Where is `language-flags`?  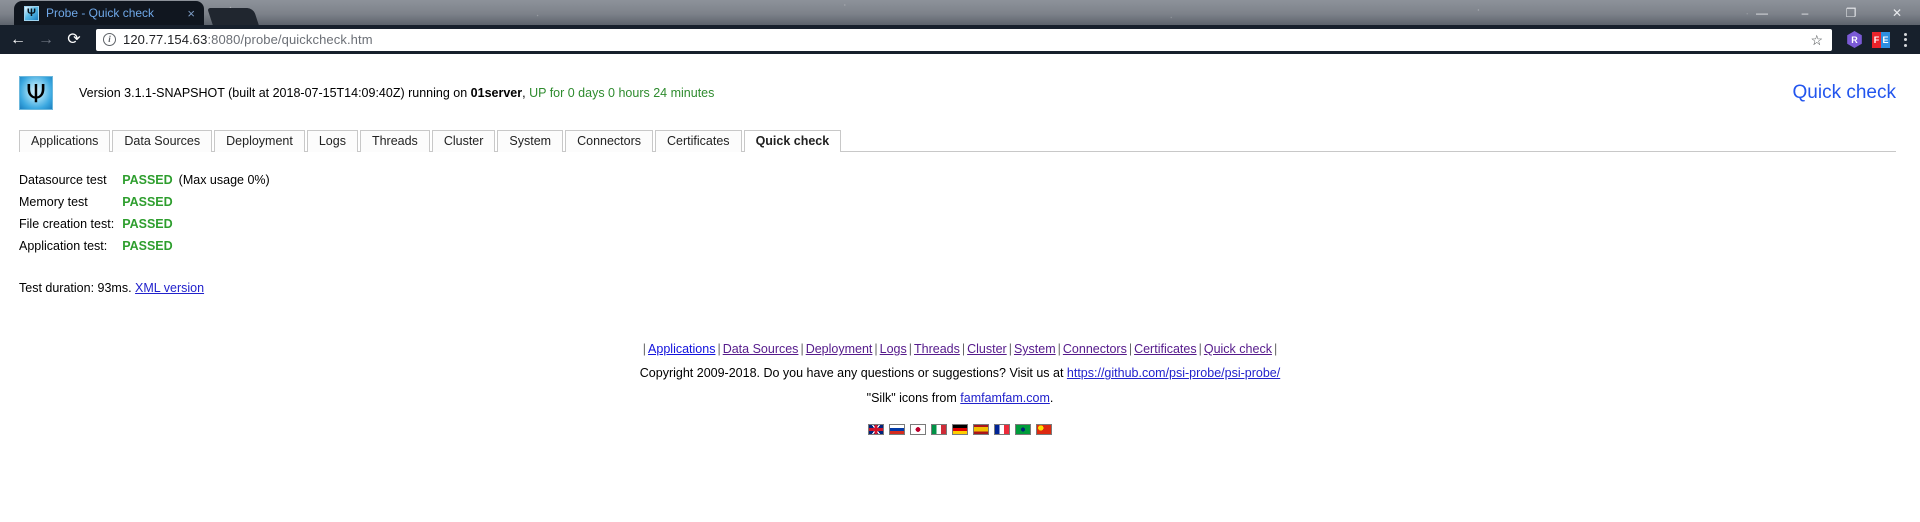
language-flags is located at coordinates (960, 430).